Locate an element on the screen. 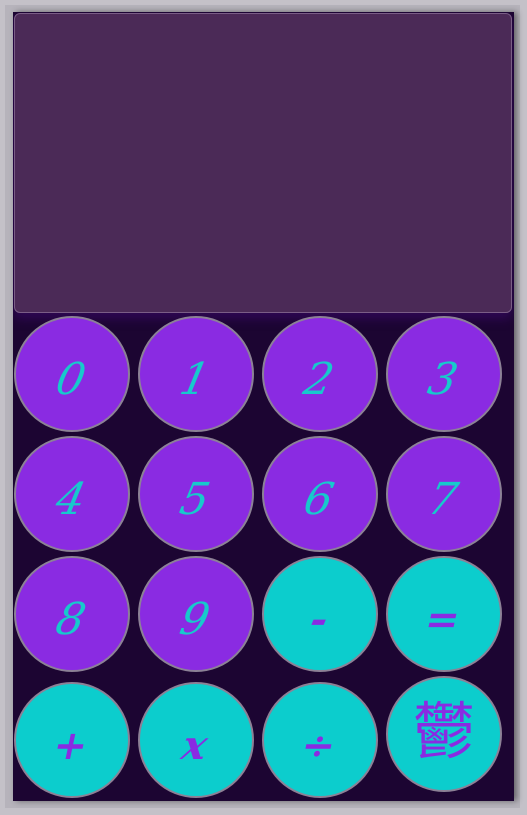 The height and width of the screenshot is (815, 527). plus-button: + is located at coordinates (72, 740).